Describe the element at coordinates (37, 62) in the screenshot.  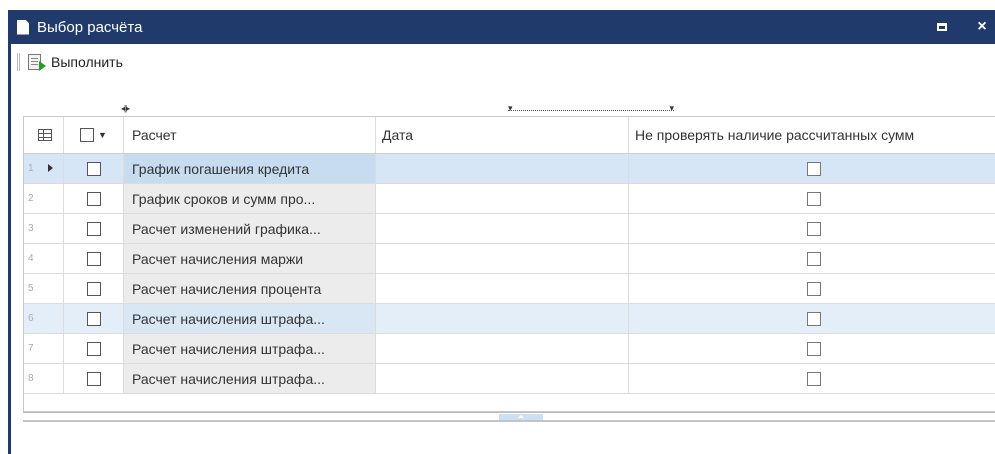
I see `run-document-icon` at that location.